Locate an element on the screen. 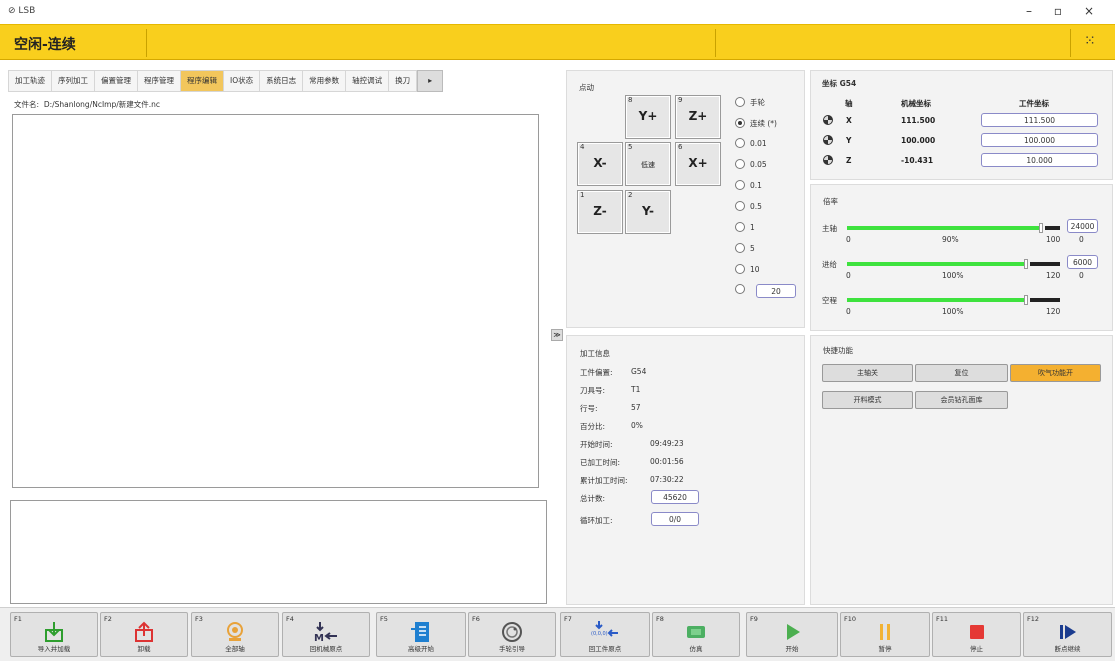 Image resolution: width=1115 pixels, height=661 pixels. feed-rate-label: 进给 is located at coordinates (829, 264).